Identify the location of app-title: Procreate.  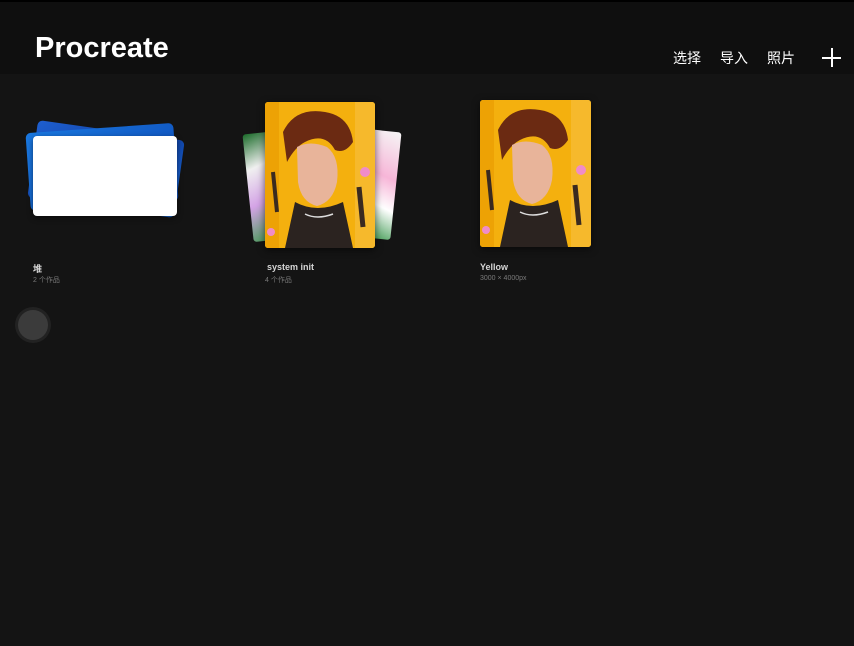
(102, 48).